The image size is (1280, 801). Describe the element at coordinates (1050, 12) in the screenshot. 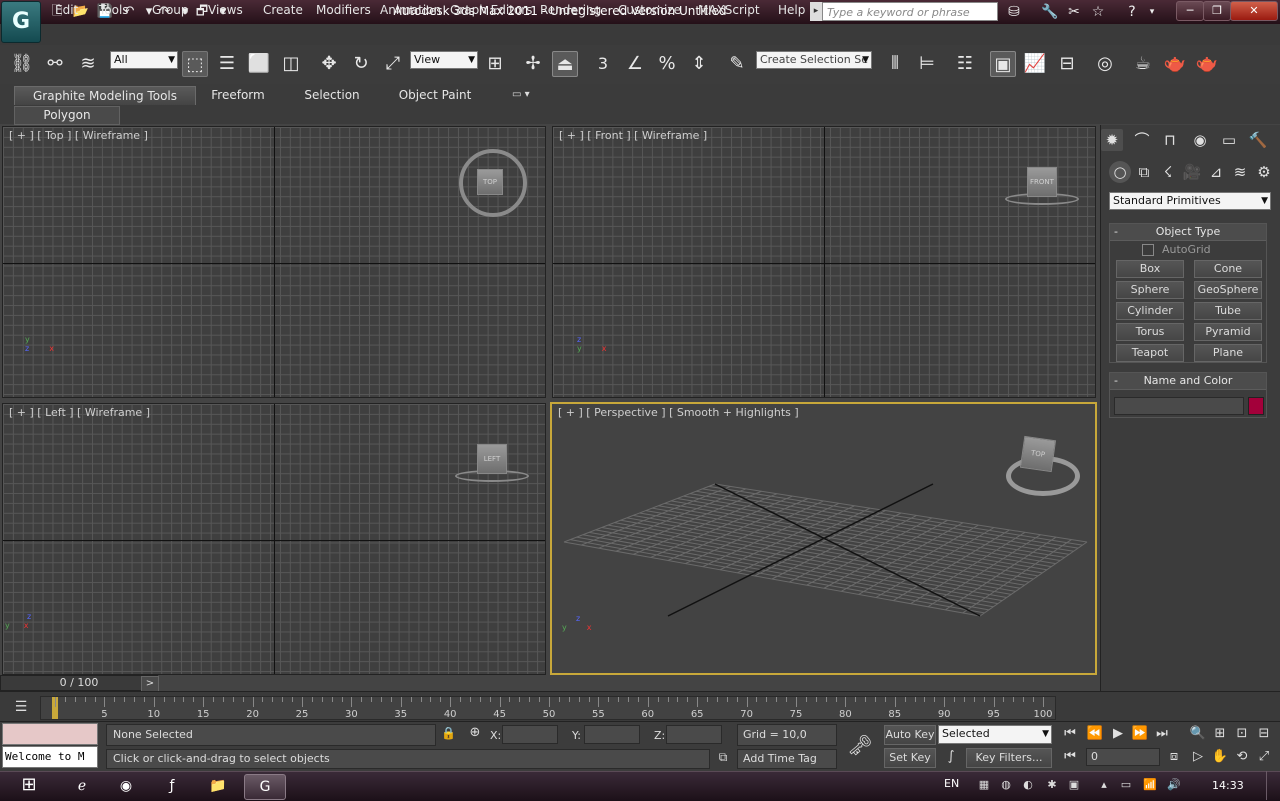

I see `subscription-center-icon: 🔧` at that location.